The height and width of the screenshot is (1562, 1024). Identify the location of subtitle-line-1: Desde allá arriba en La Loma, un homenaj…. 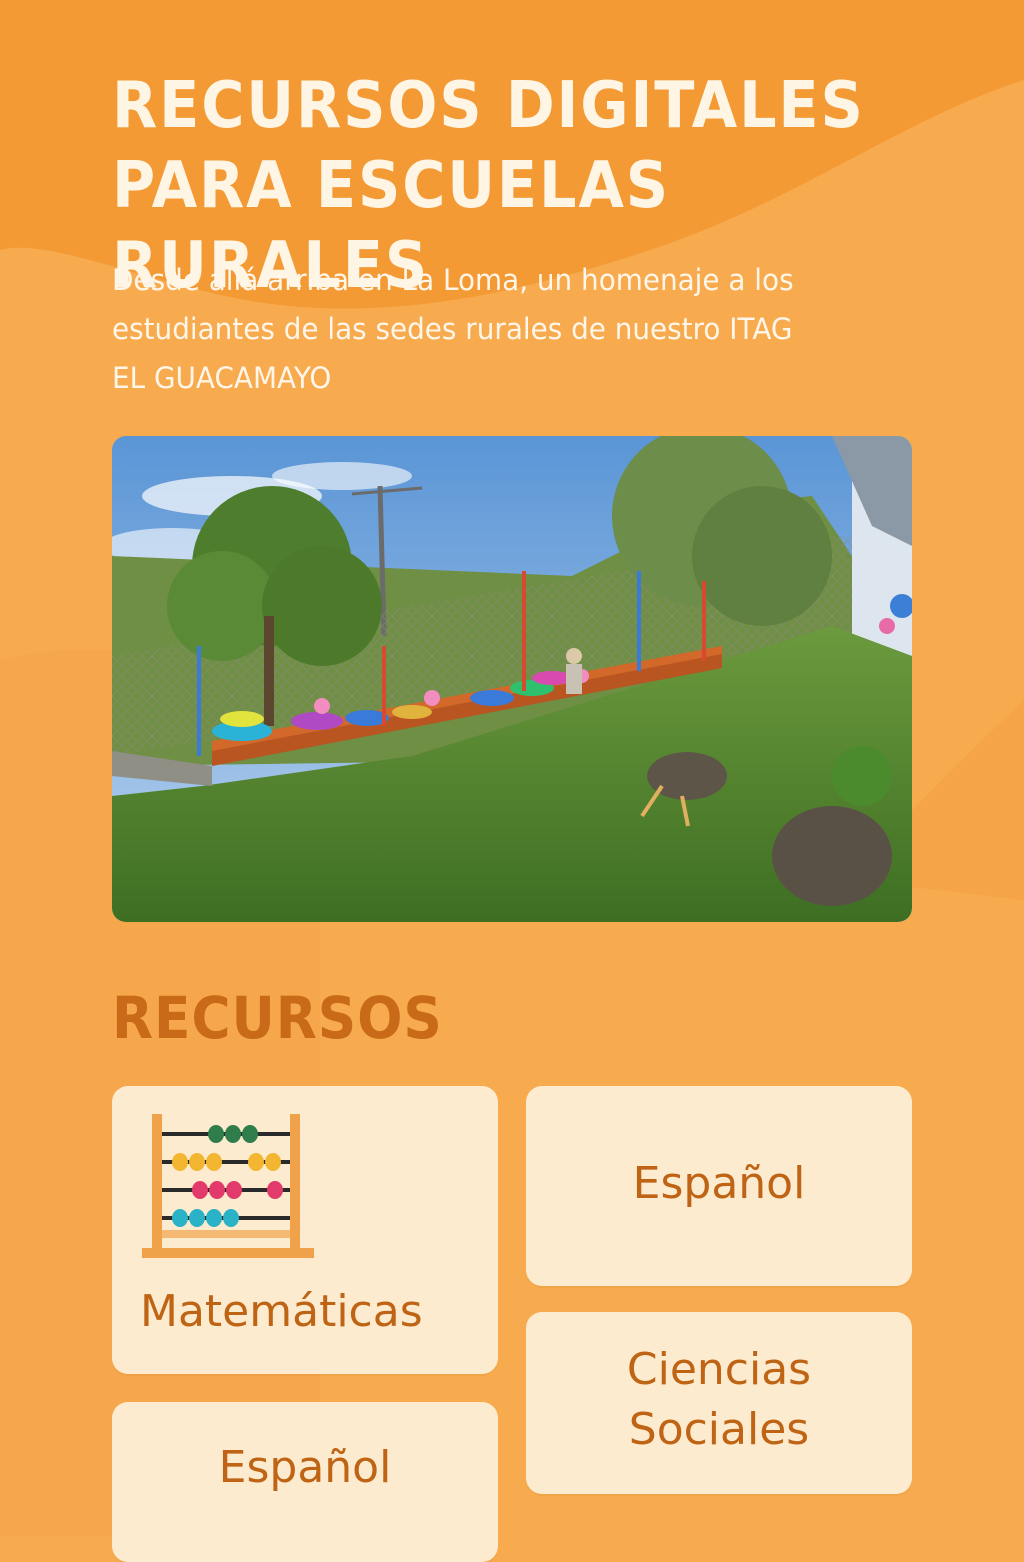
(453, 280).